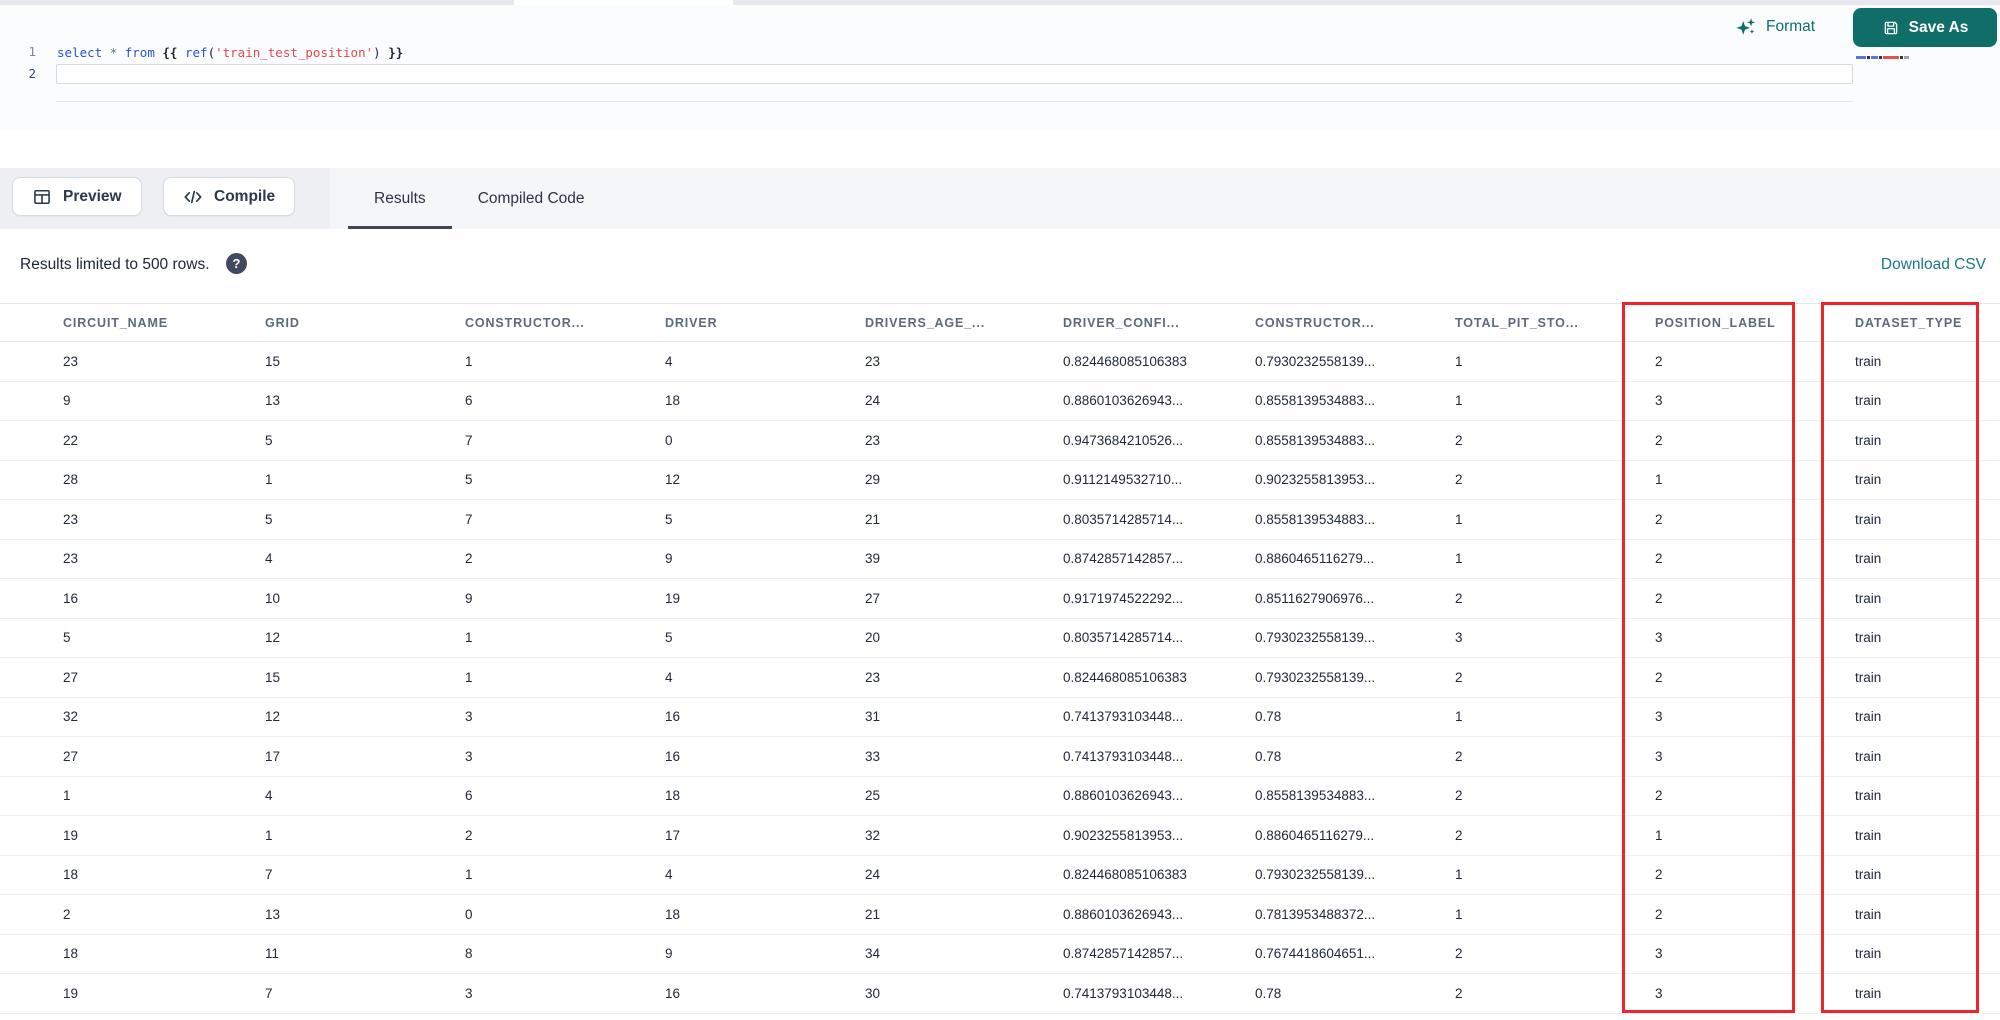 This screenshot has height=1020, width=2000. What do you see at coordinates (164, 323) in the screenshot?
I see `column-header: CIRCUIT_NAME` at bounding box center [164, 323].